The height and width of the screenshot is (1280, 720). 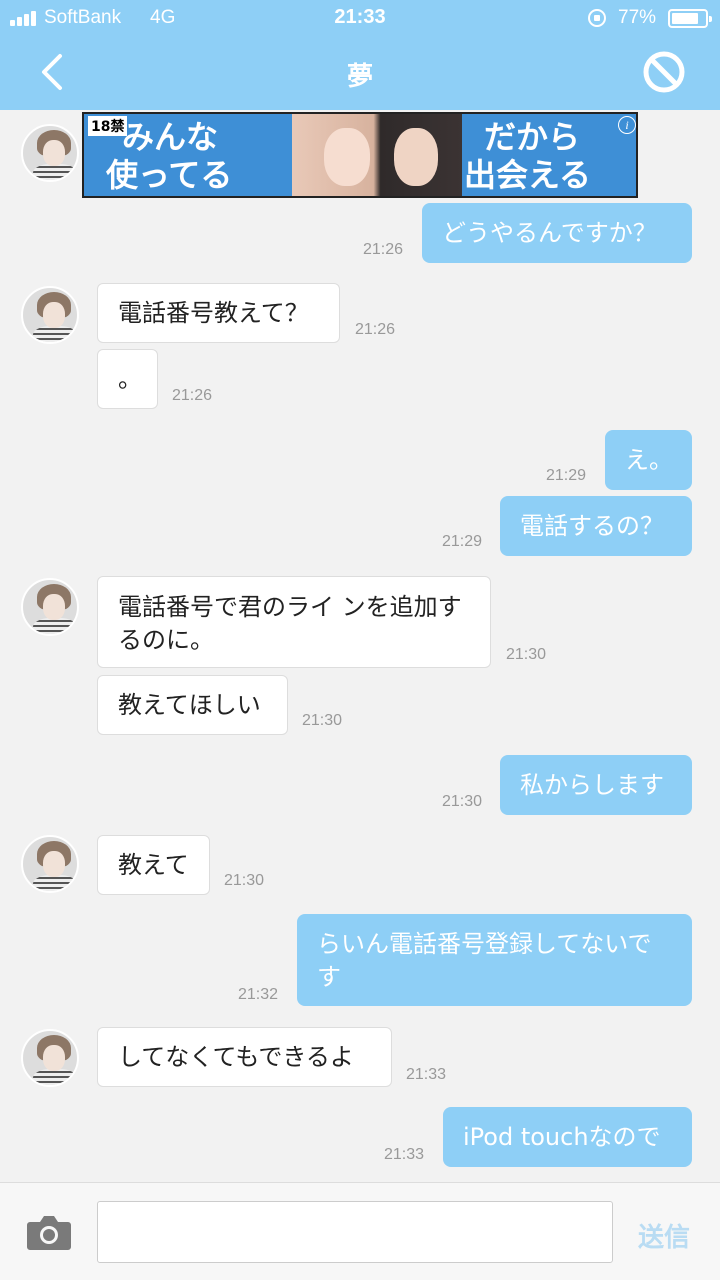 I want to click on navigation-bar: 夢, so click(x=360, y=73).